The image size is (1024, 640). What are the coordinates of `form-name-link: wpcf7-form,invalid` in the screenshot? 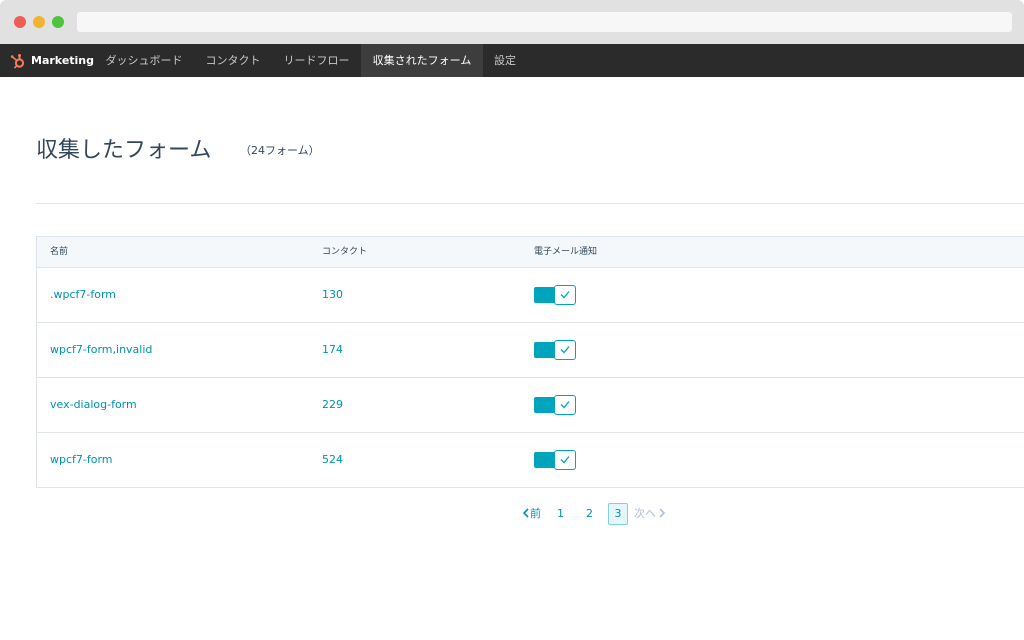 It's located at (101, 350).